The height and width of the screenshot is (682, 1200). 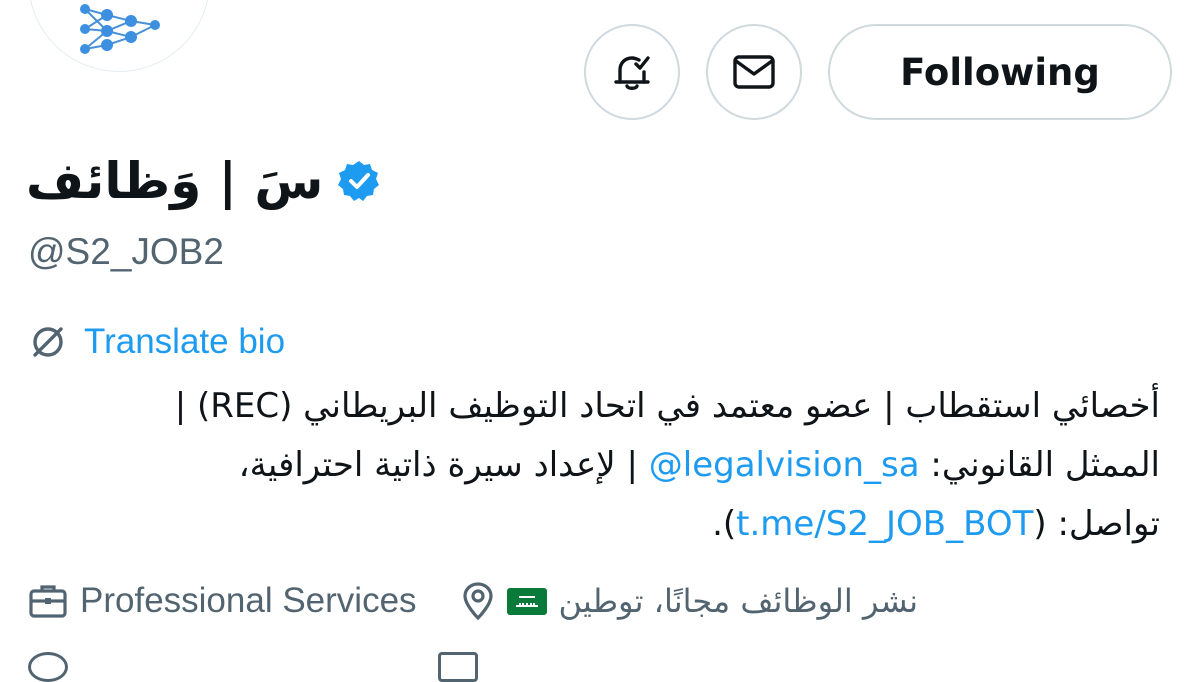 What do you see at coordinates (784, 465) in the screenshot?
I see `mention-link: @legalvision_sa` at bounding box center [784, 465].